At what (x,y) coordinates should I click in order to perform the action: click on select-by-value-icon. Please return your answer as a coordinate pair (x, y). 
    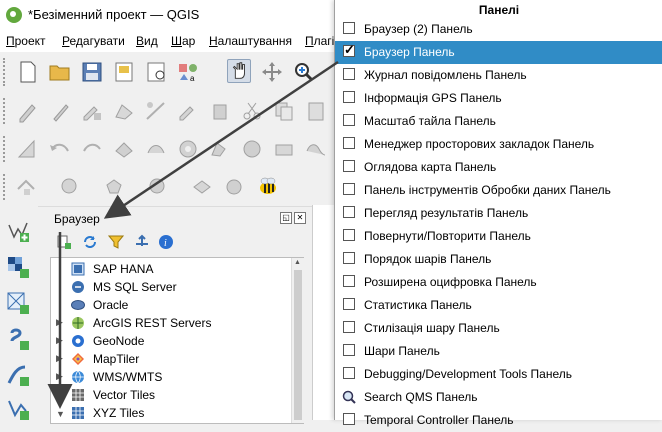
    Looking at the image, I should click on (70, 187).